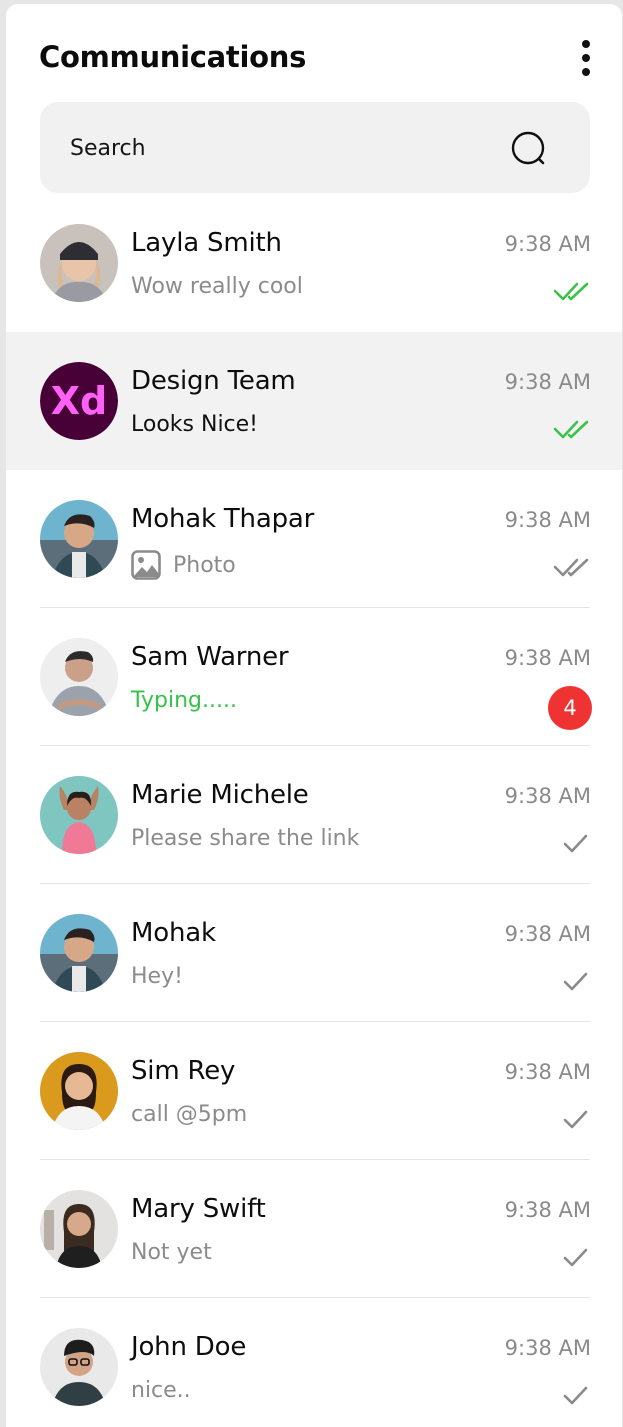  What do you see at coordinates (586, 61) in the screenshot?
I see `more-options-icon` at bounding box center [586, 61].